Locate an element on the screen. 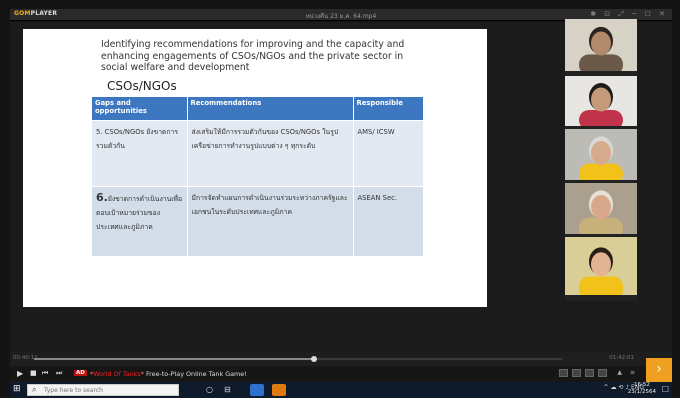  clock-time: 16:52 is located at coordinates (641, 385).